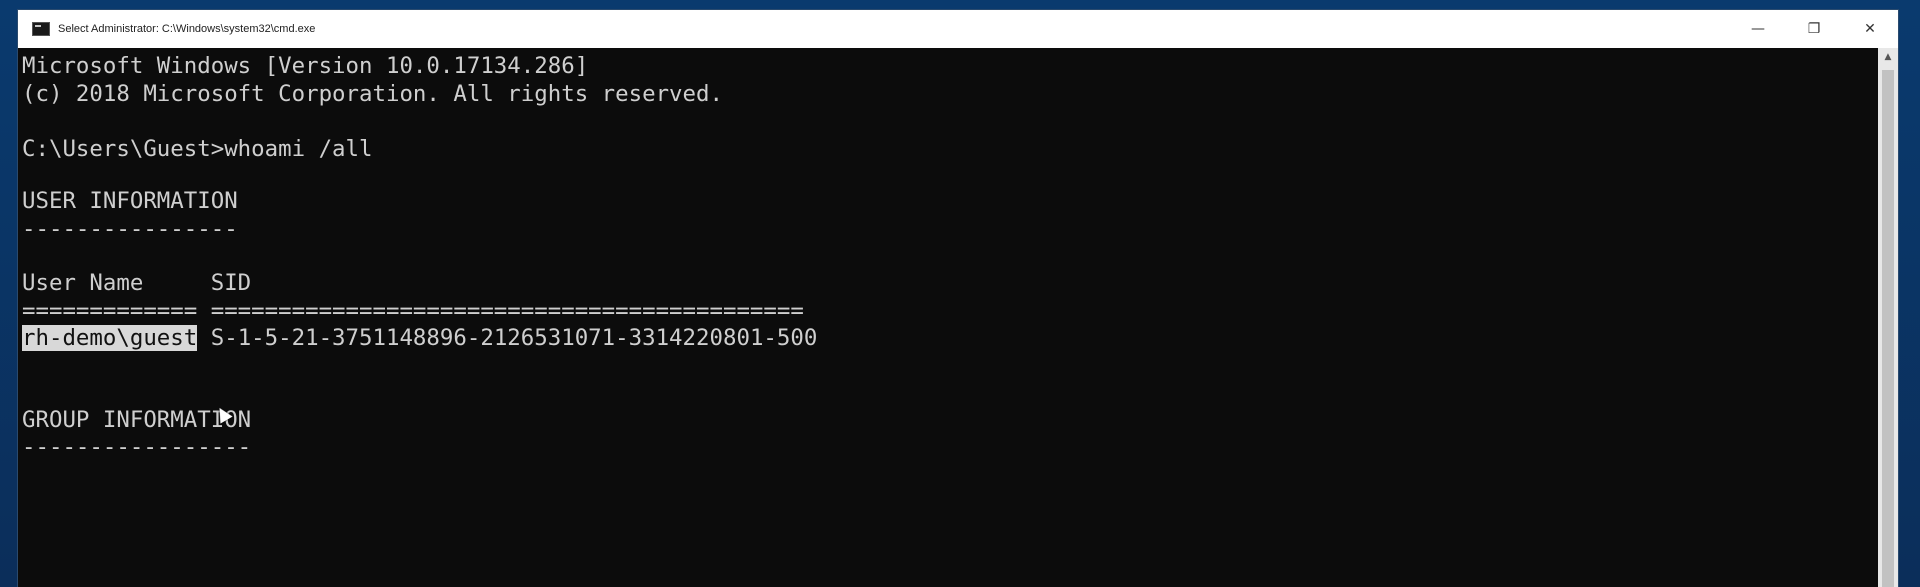  What do you see at coordinates (1888, 57) in the screenshot?
I see `scroll-up-arrow-icon: ▲` at bounding box center [1888, 57].